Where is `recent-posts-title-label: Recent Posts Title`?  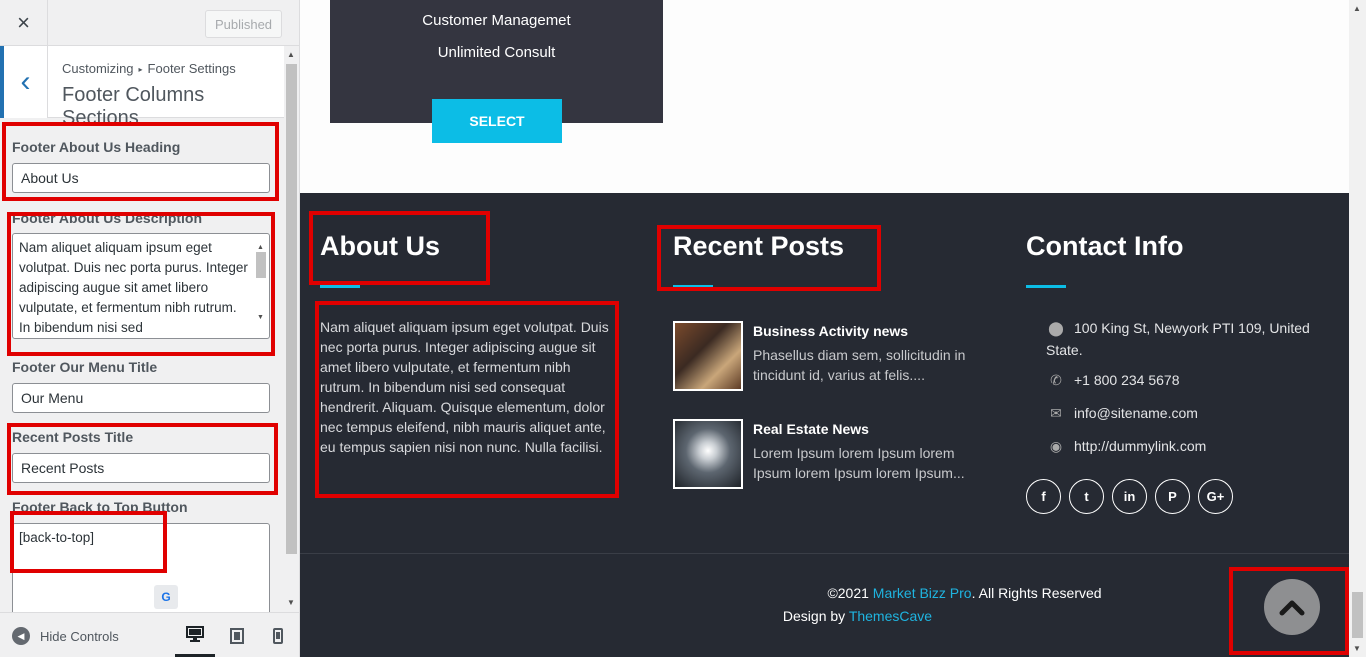
recent-posts-title-label: Recent Posts Title is located at coordinates (73, 437).